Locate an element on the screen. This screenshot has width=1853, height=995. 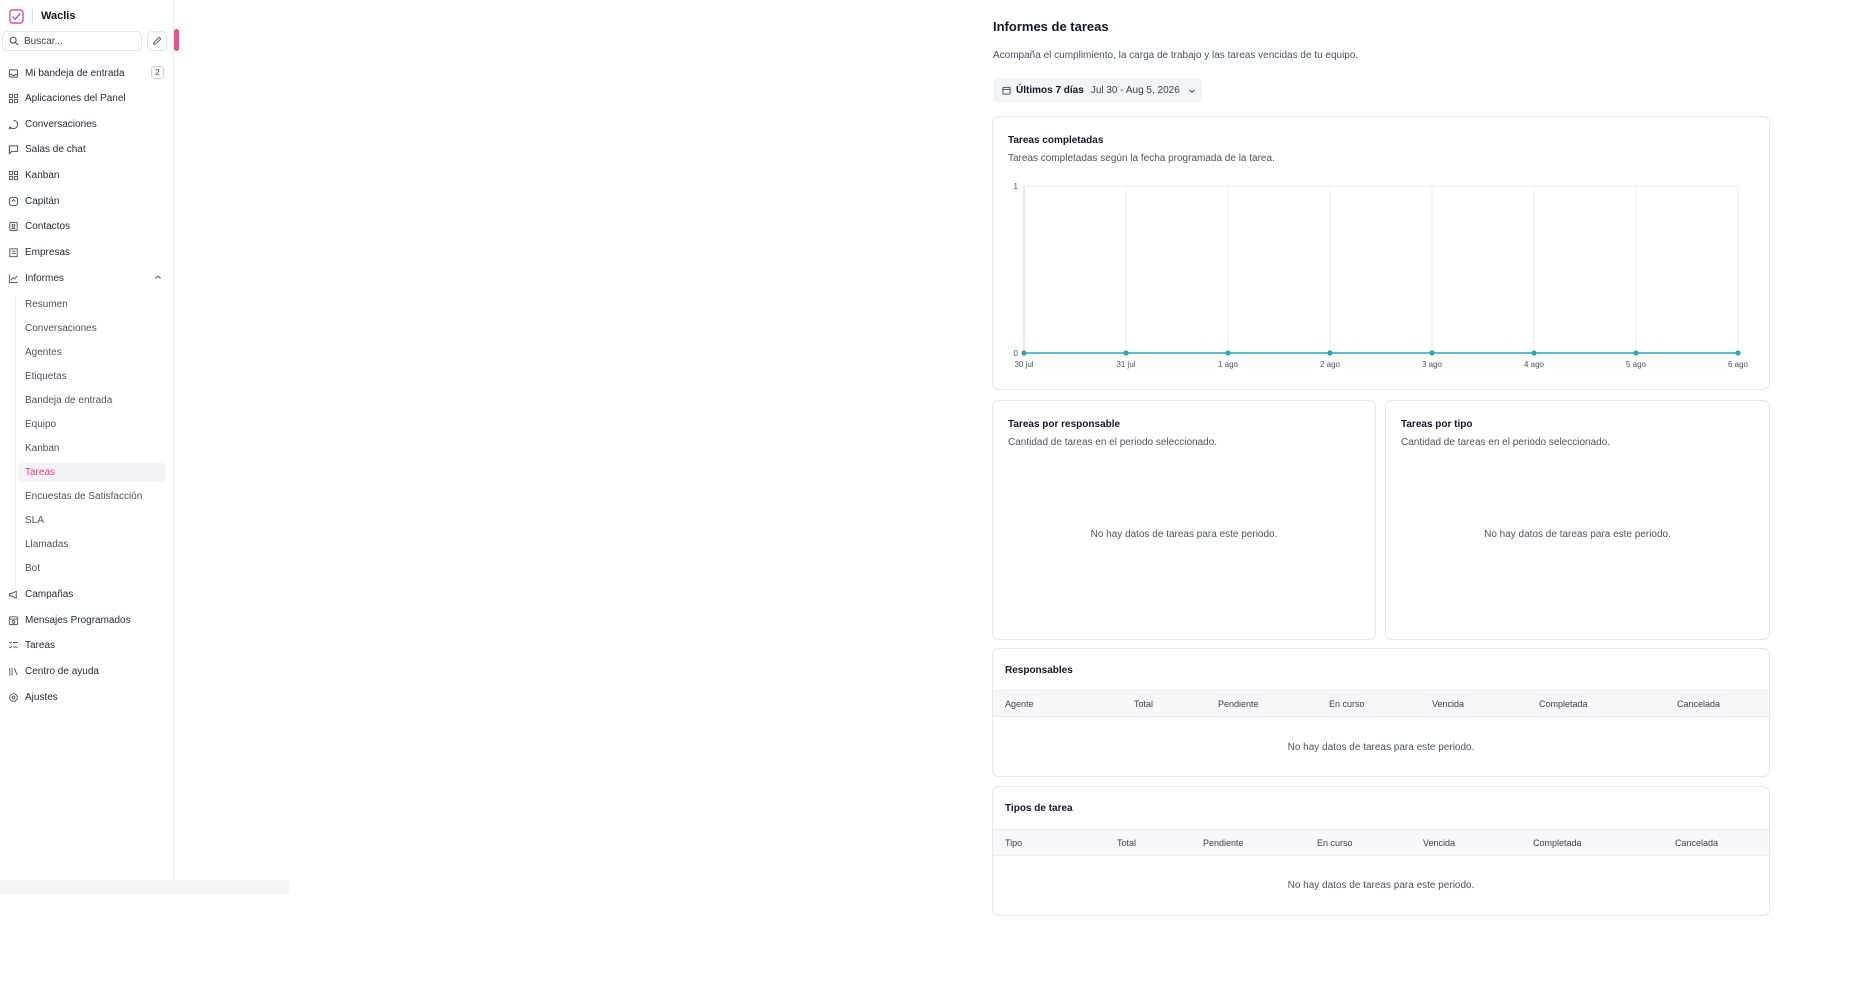
chevron-up-icon is located at coordinates (158, 277).